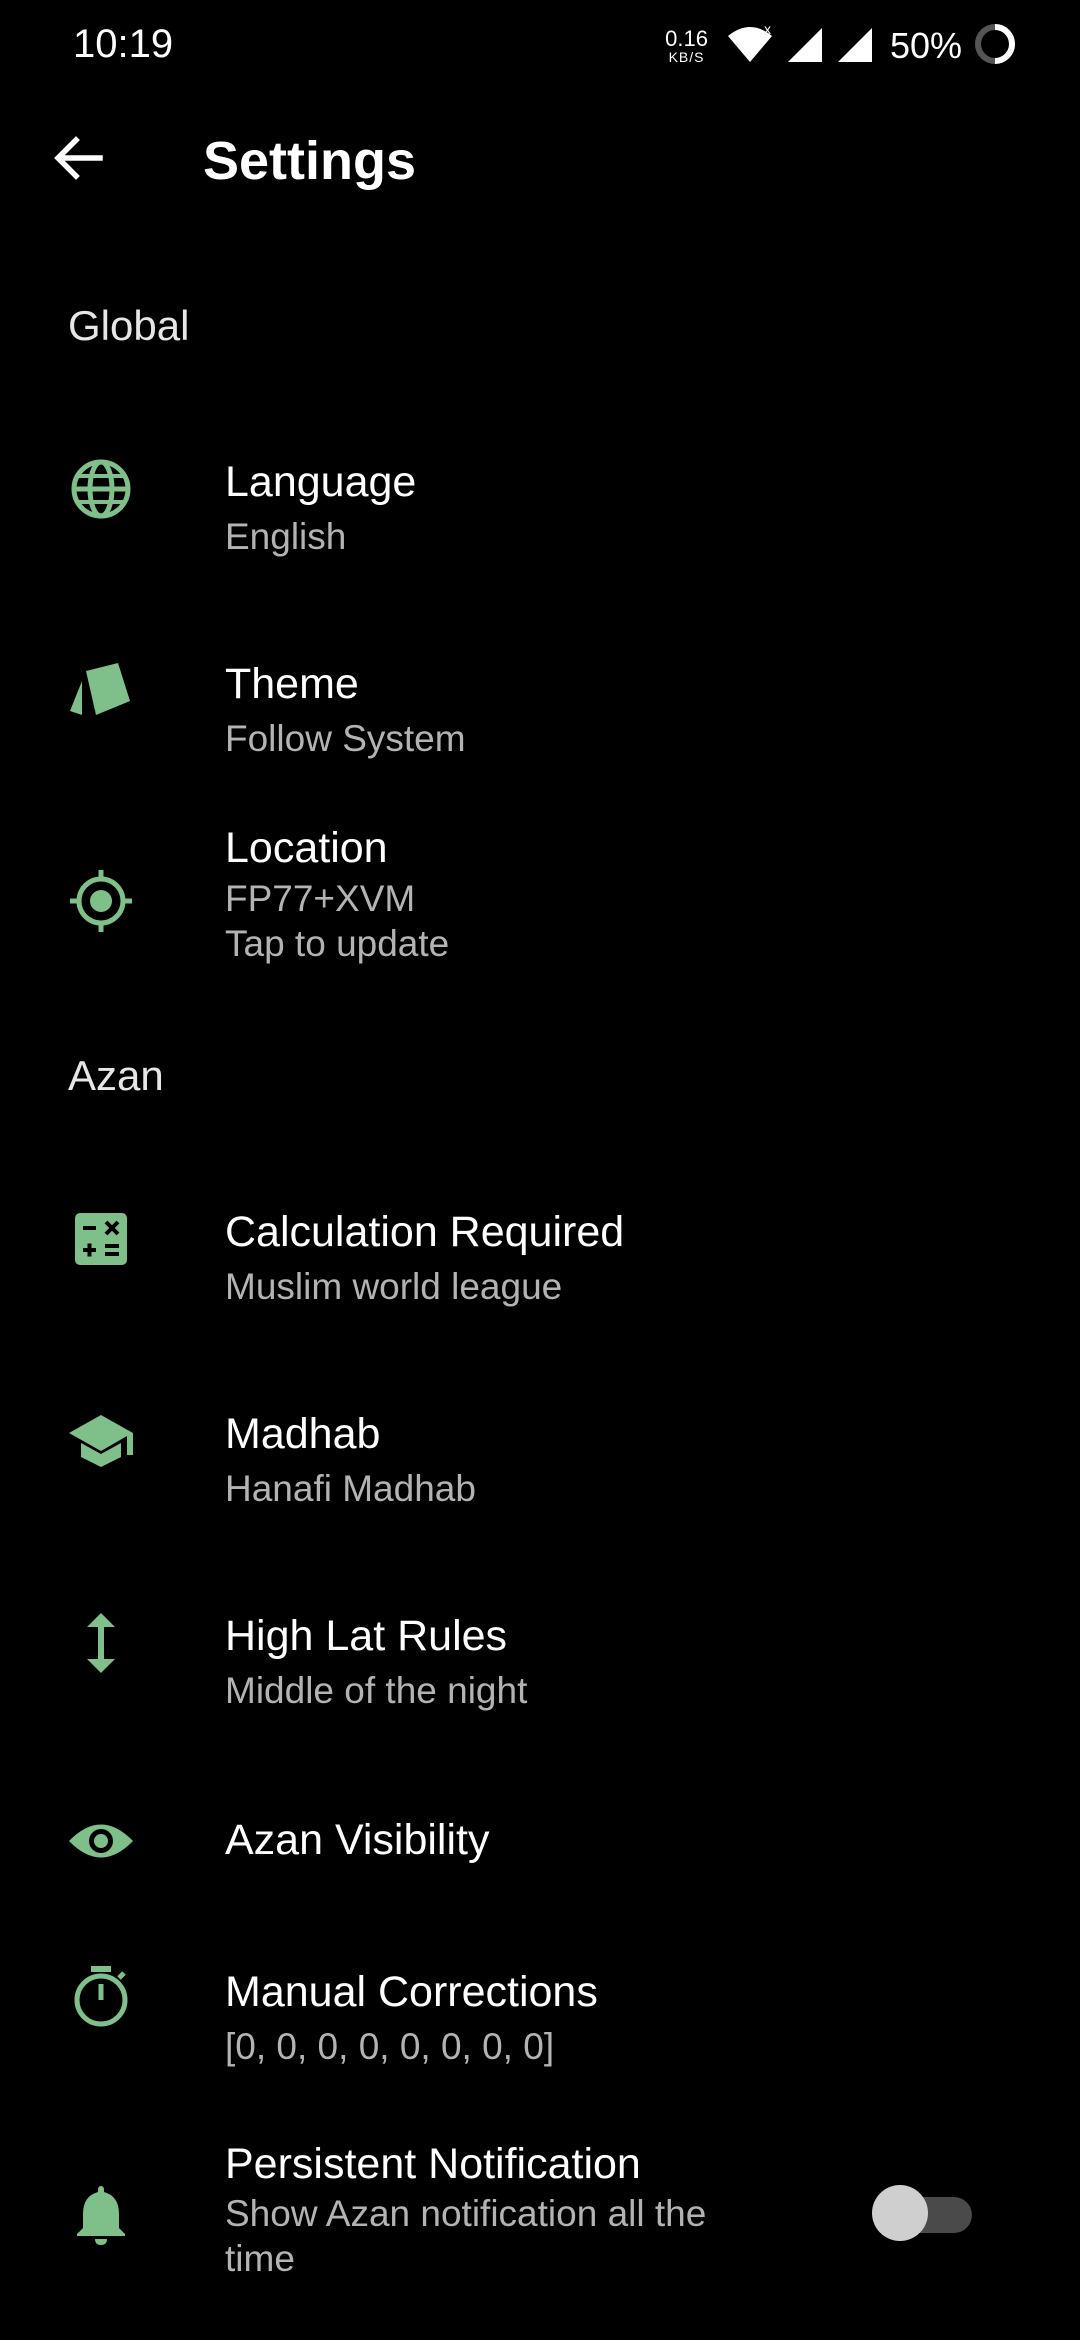 The image size is (1080, 2340). I want to click on network-speed-value: 0.16, so click(686, 38).